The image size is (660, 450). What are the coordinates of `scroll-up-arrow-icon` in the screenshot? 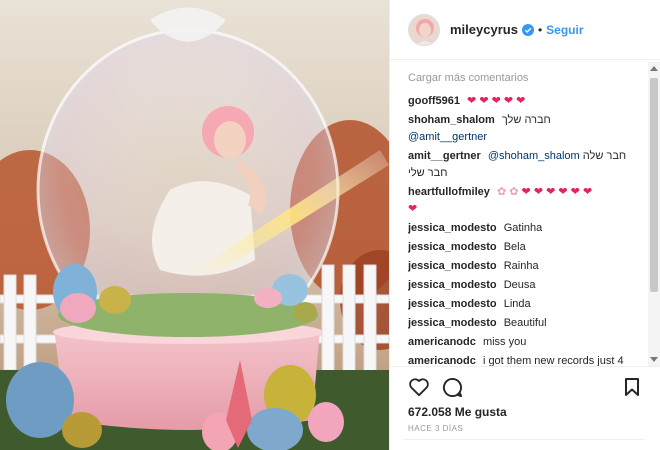 It's located at (654, 68).